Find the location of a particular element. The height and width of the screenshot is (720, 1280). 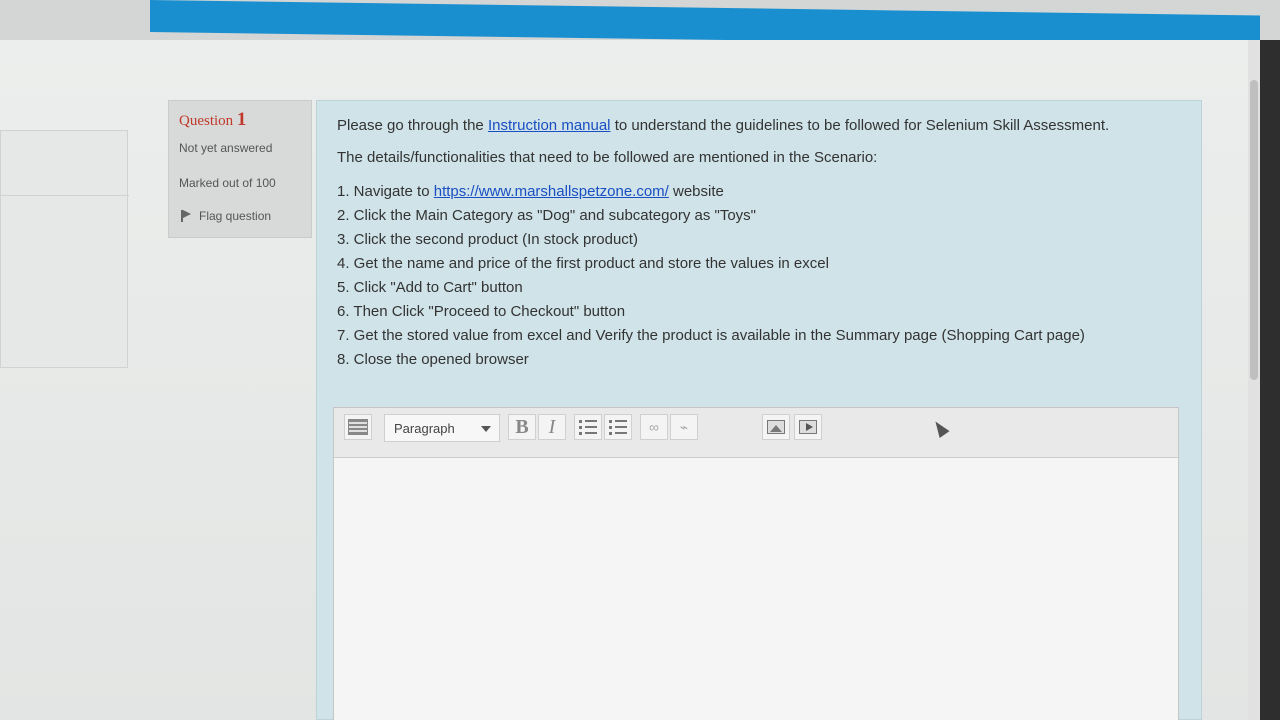

flag-icon is located at coordinates (186, 216).